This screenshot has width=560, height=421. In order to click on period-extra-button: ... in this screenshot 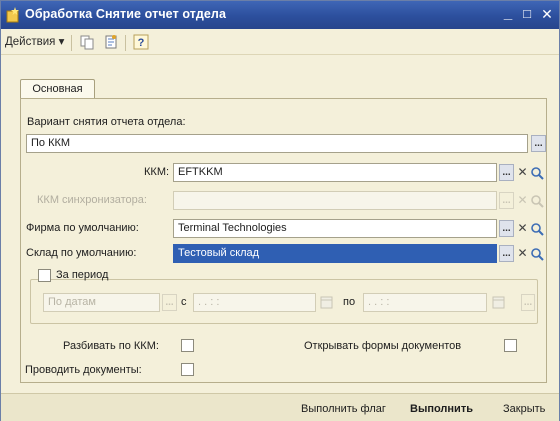, I will do `click(528, 302)`.